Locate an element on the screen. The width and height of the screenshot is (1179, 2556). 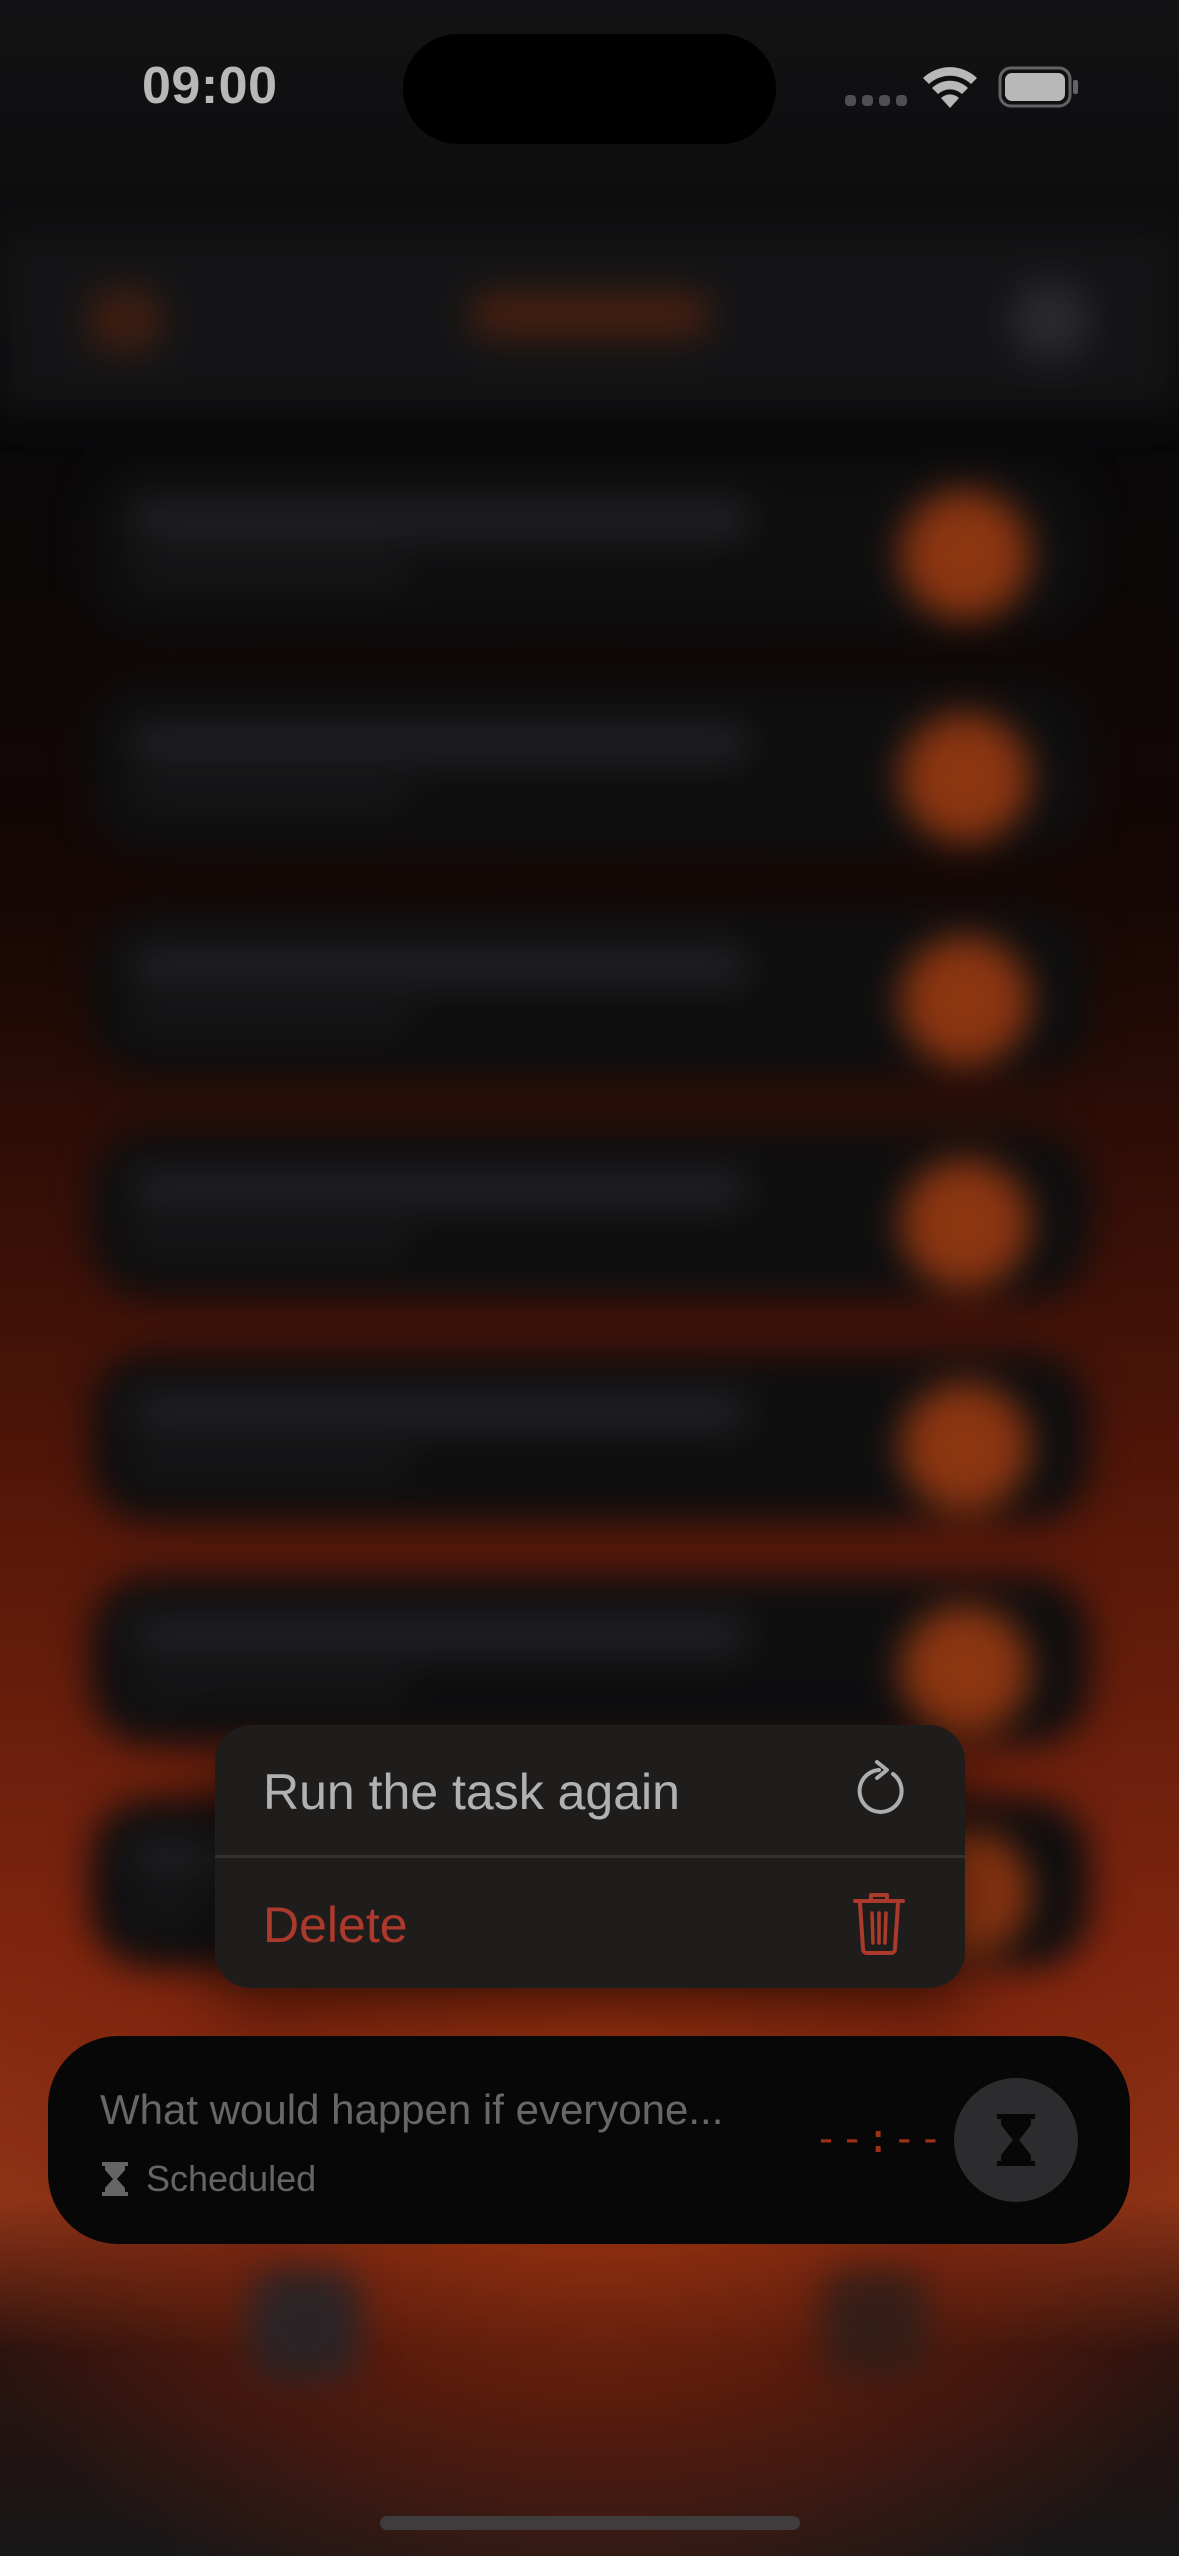
wifi-icon is located at coordinates (950, 87).